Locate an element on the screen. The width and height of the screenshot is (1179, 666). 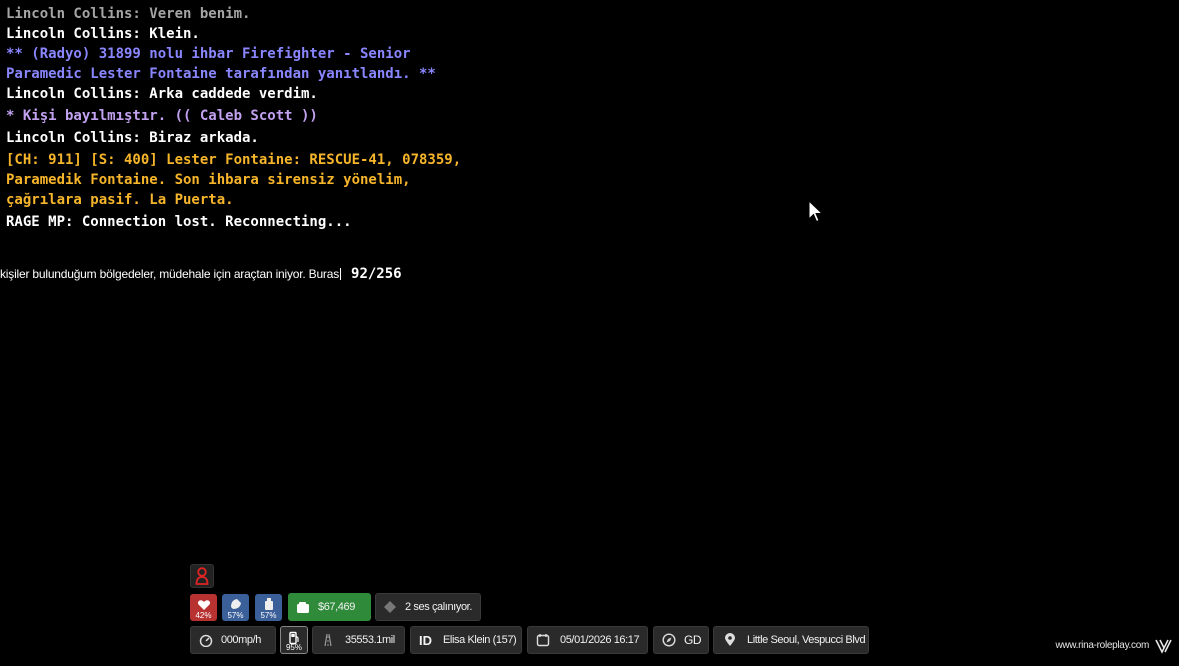
id-label: ID is located at coordinates (425, 640).